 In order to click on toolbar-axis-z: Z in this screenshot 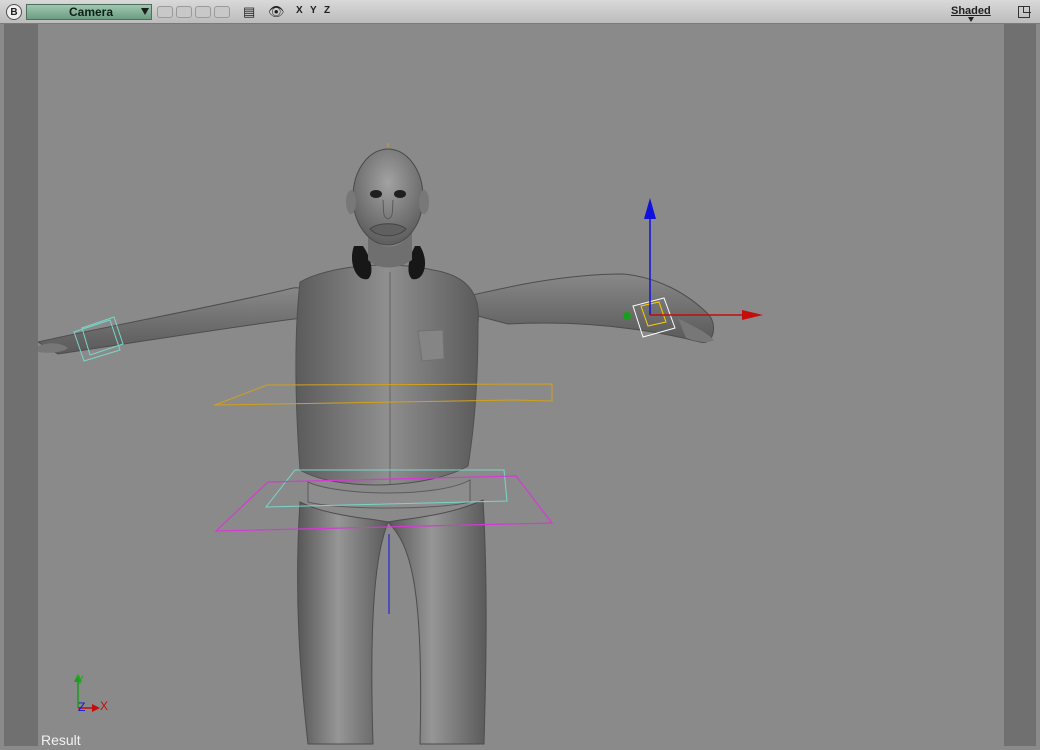, I will do `click(327, 10)`.